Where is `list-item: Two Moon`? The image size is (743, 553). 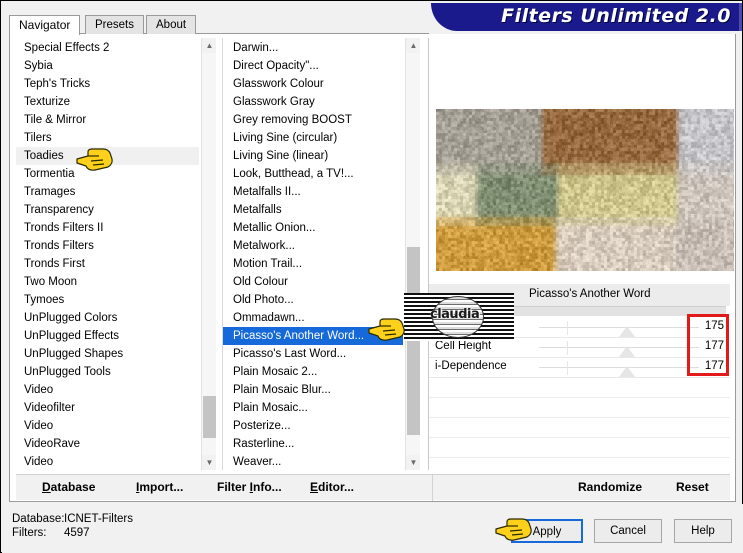
list-item: Two Moon is located at coordinates (107, 282).